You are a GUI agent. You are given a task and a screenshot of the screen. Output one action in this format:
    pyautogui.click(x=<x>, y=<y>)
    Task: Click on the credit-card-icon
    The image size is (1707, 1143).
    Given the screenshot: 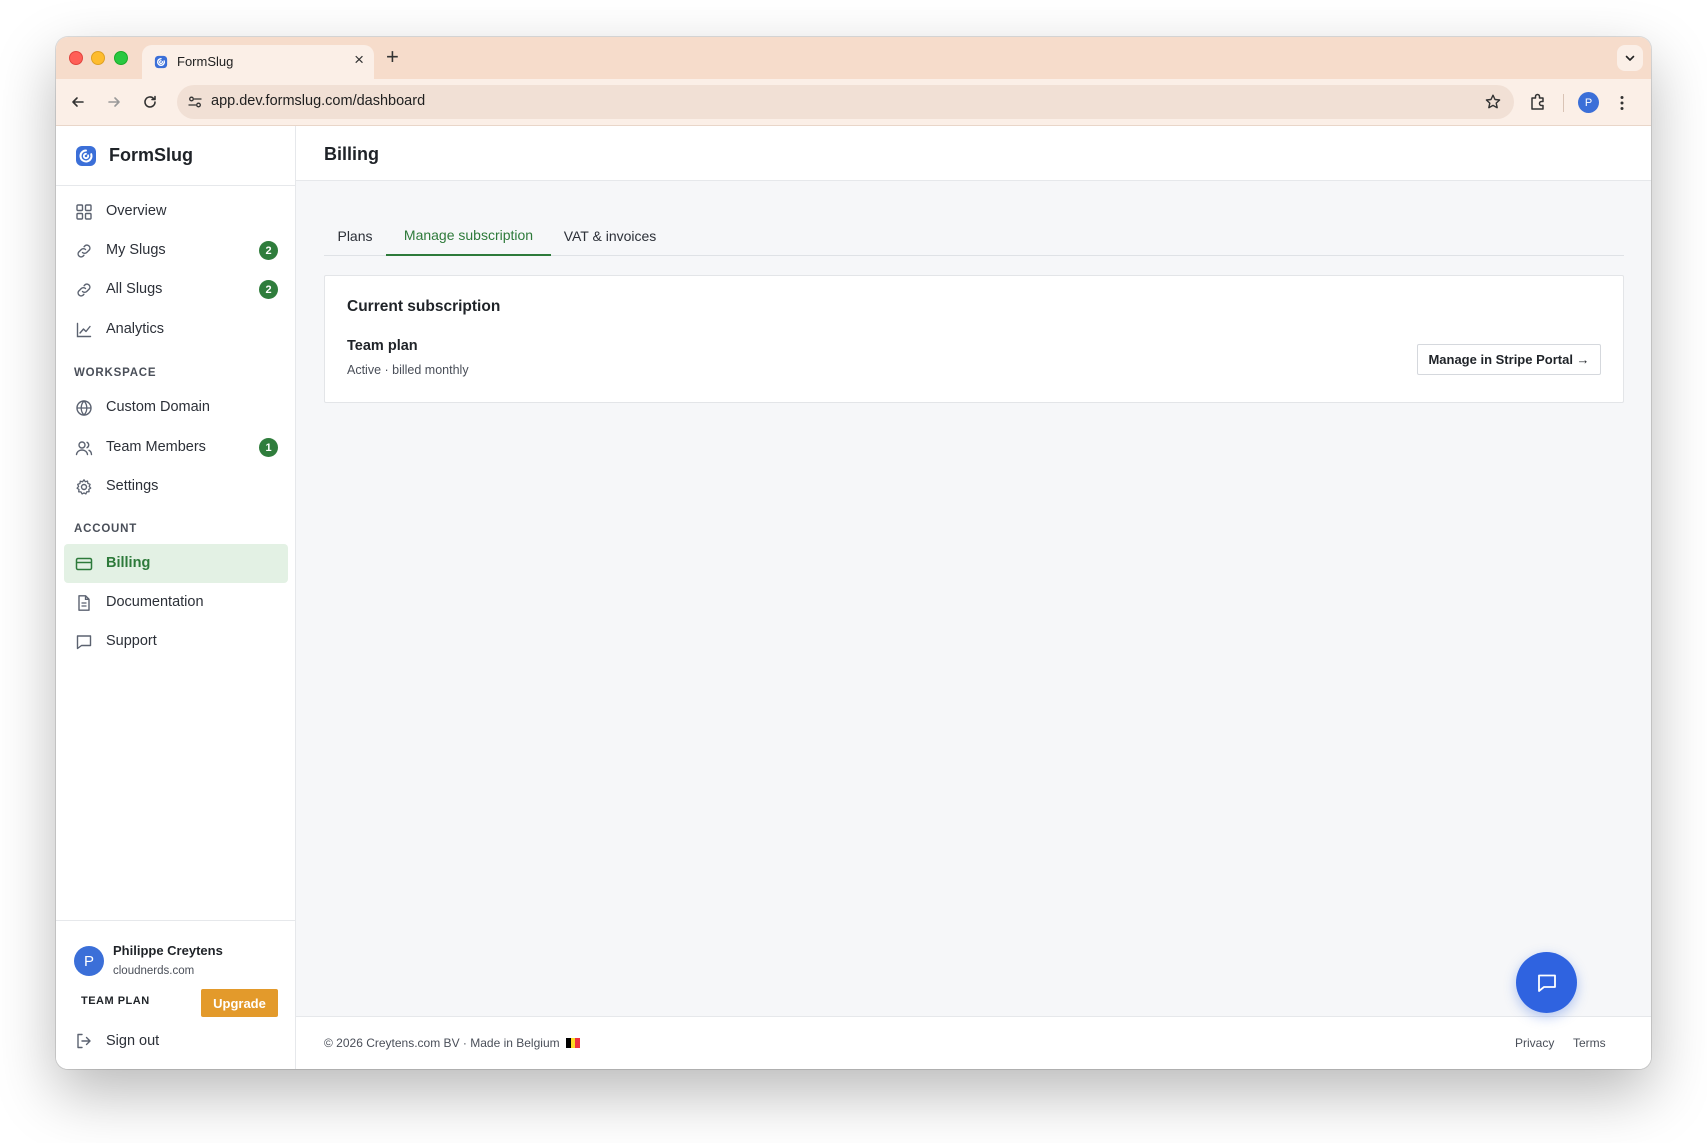 What is the action you would take?
    pyautogui.click(x=84, y=564)
    